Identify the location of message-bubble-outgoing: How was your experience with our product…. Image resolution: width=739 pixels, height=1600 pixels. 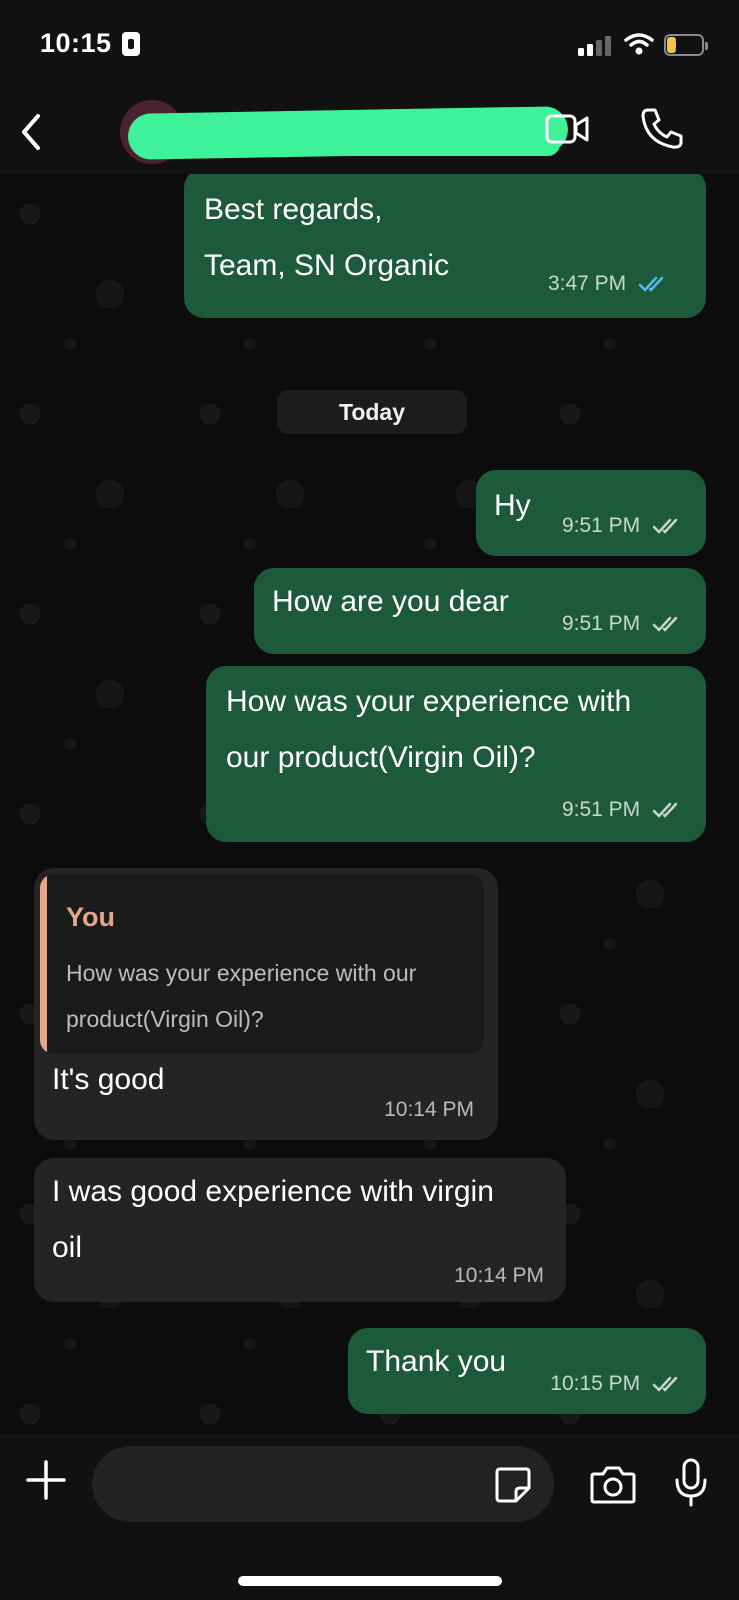
(456, 754).